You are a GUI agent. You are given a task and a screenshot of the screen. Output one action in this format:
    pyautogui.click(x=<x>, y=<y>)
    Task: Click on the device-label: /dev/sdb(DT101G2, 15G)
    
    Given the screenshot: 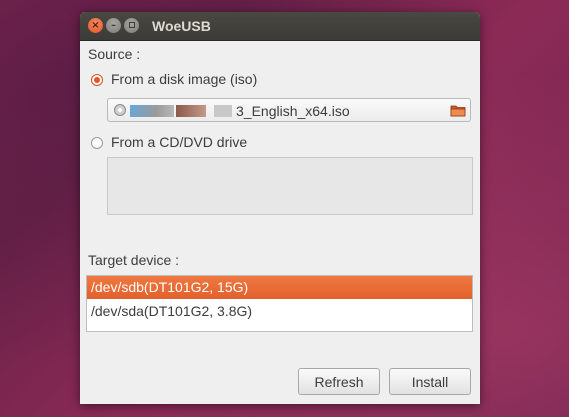 What is the action you would take?
    pyautogui.click(x=170, y=287)
    